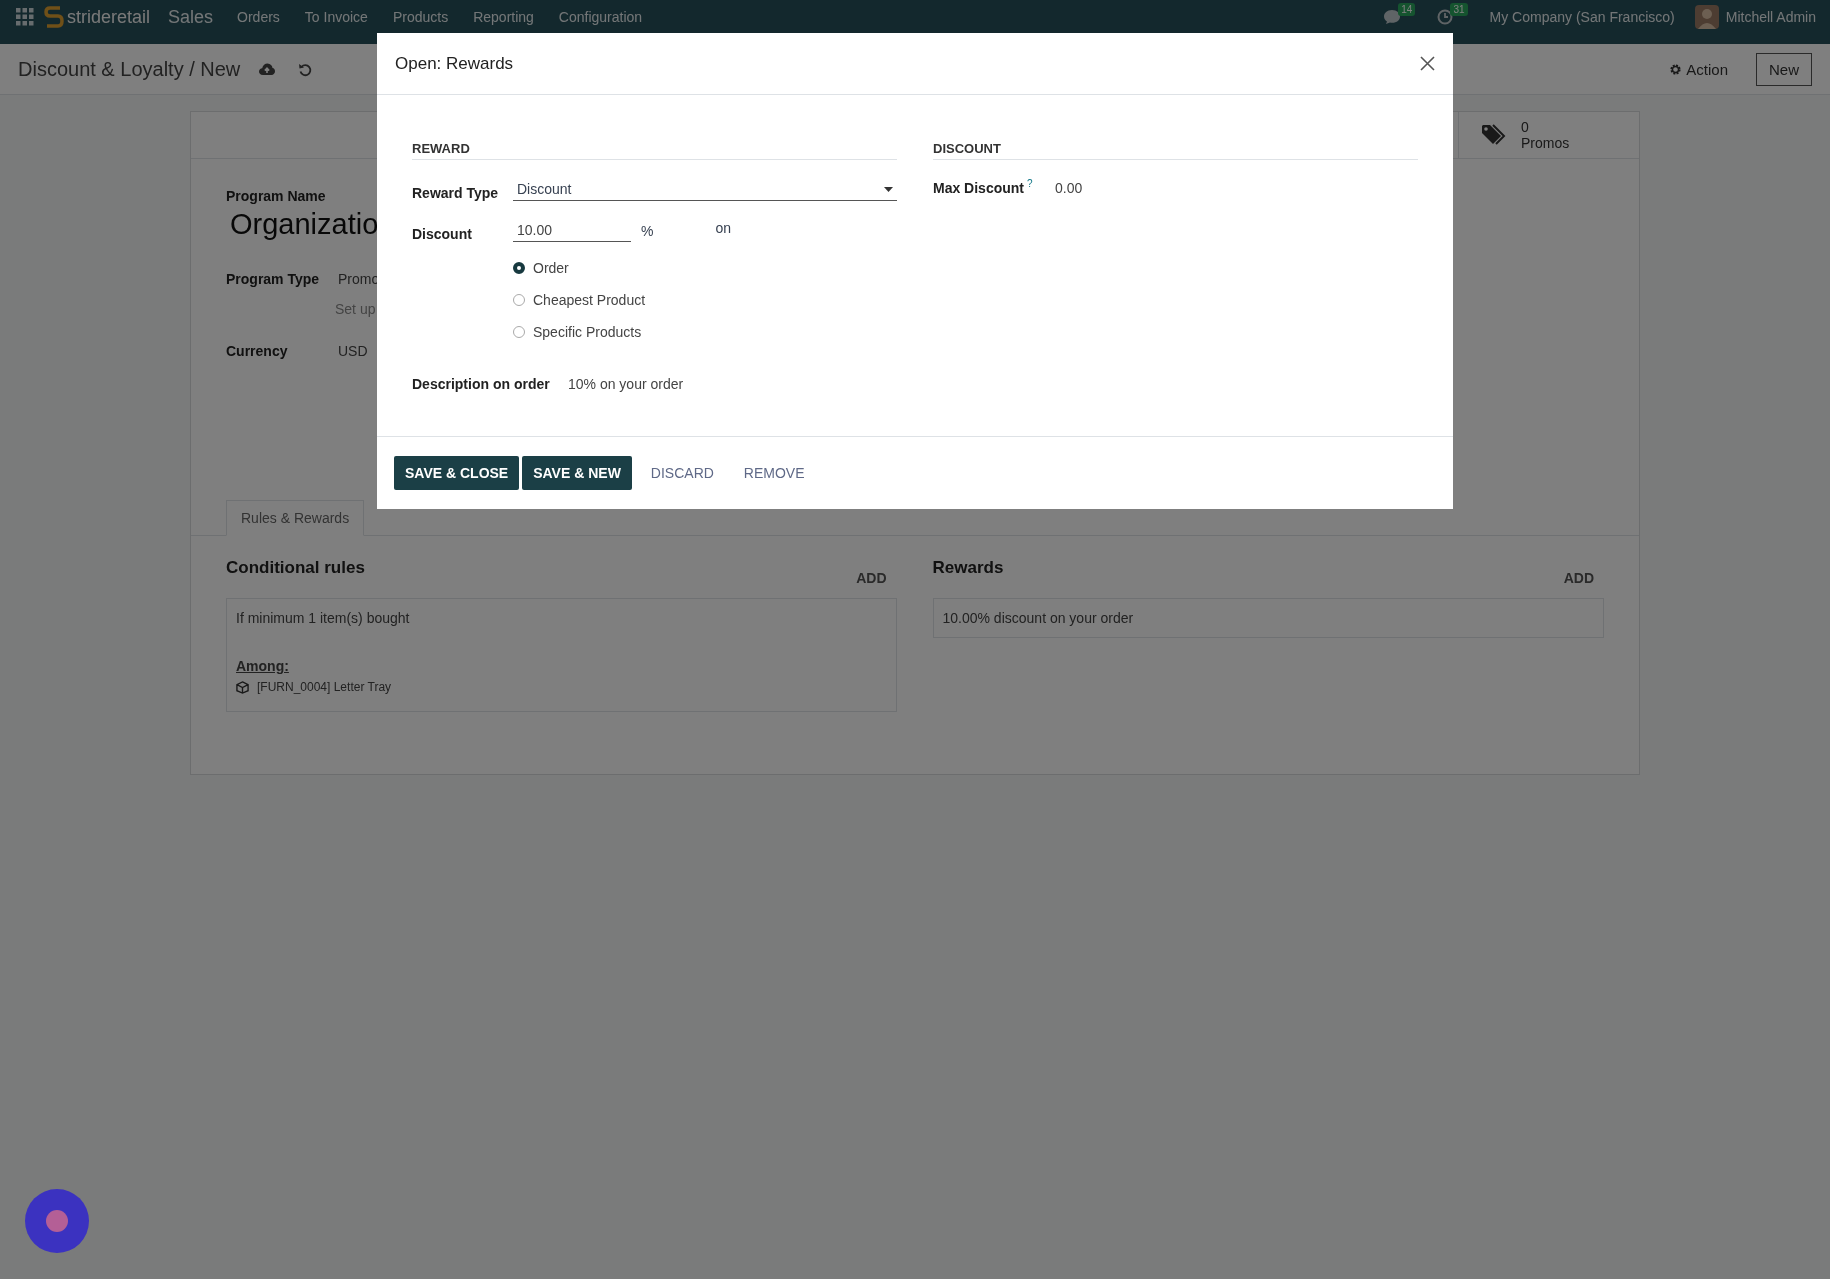 Image resolution: width=1830 pixels, height=1279 pixels. Describe the element at coordinates (306, 69) in the screenshot. I see `undo-icon` at that location.